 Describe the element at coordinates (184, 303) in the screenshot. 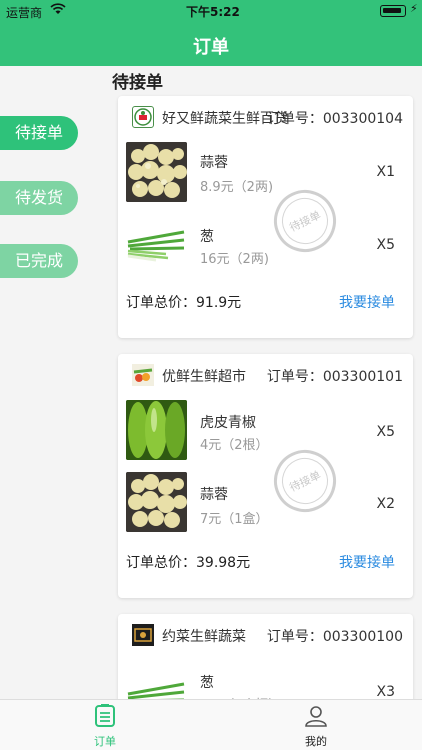

I see `order-total: 订单总价：91.9元` at that location.